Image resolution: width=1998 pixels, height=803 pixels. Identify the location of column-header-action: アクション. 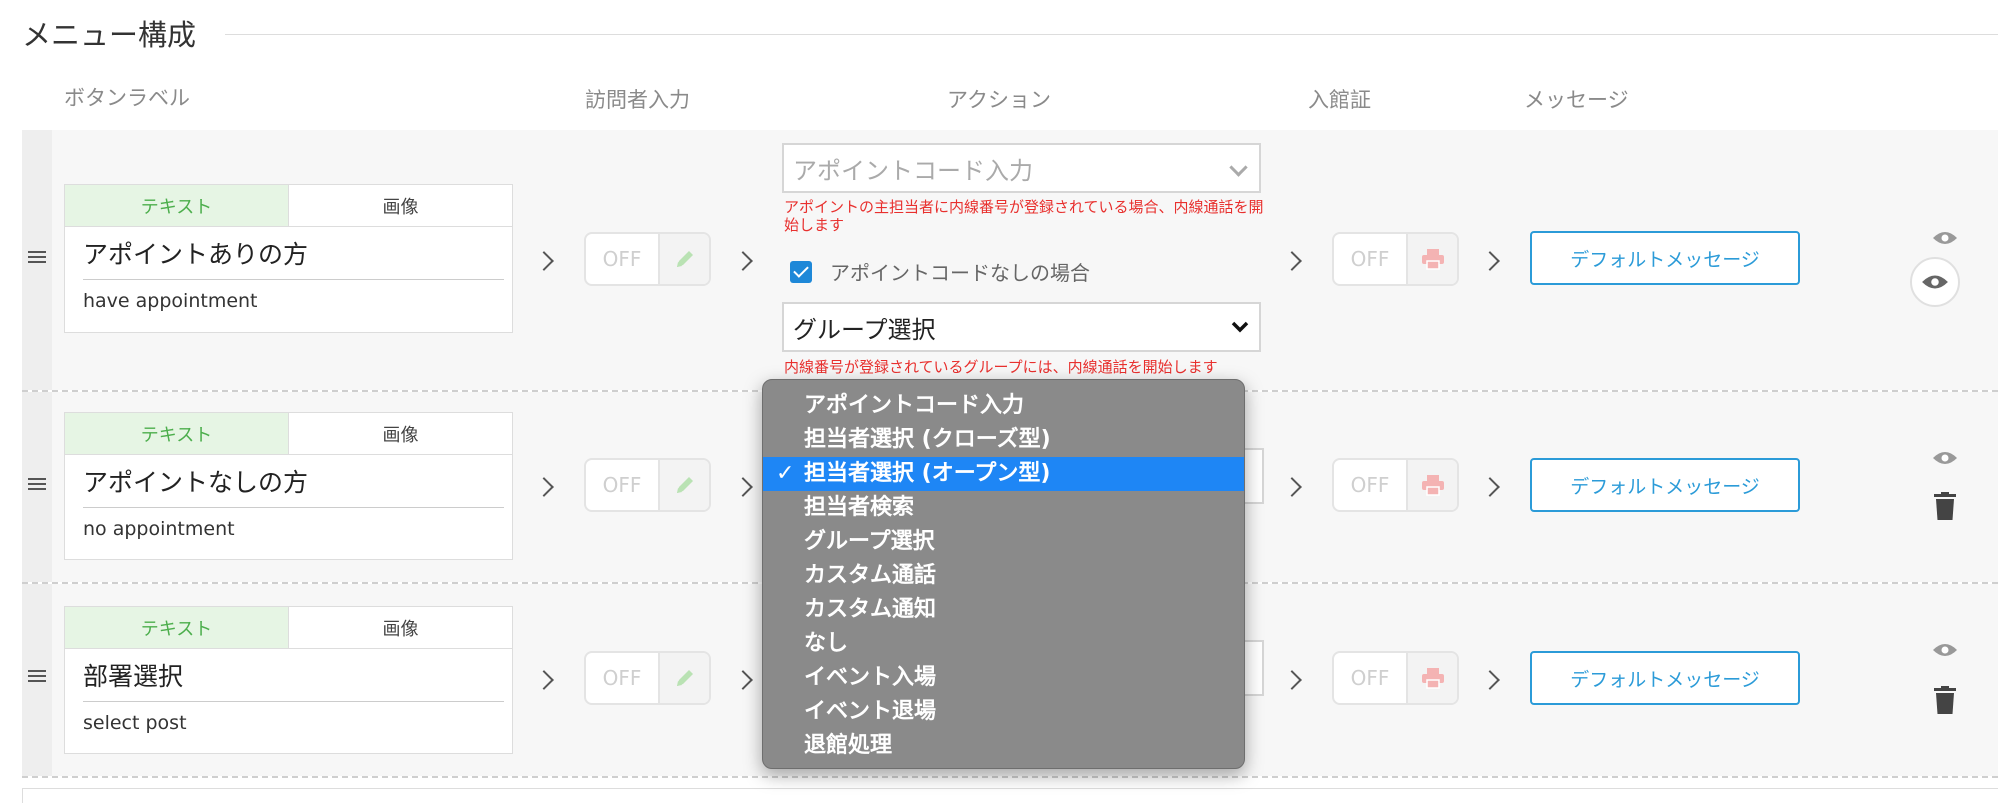
(999, 100).